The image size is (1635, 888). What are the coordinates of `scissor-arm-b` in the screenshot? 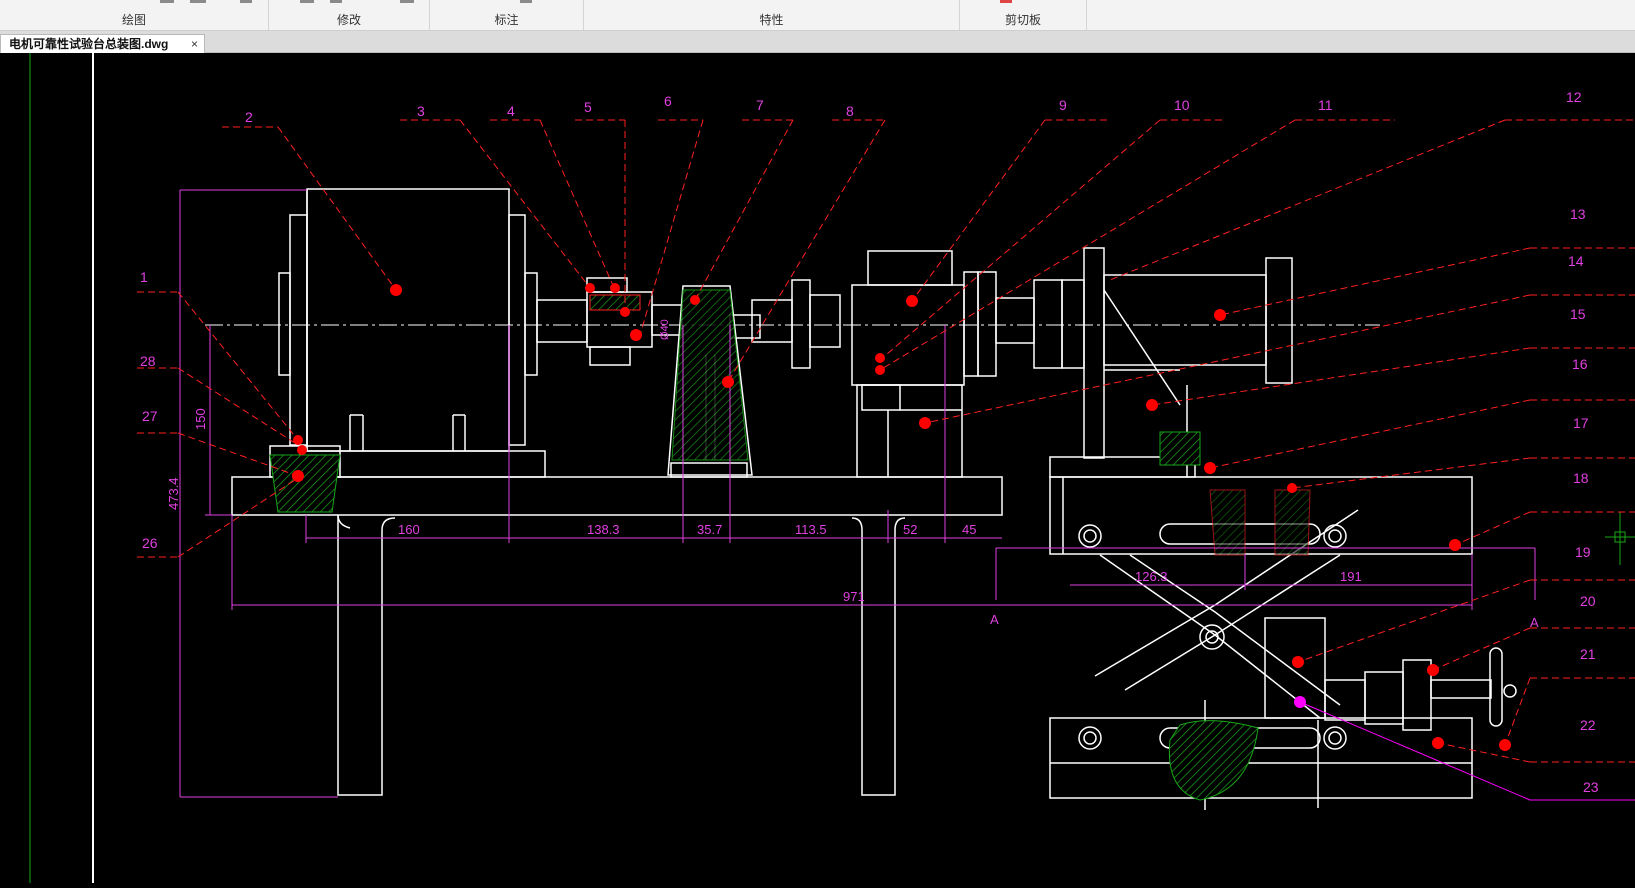 It's located at (1210, 636).